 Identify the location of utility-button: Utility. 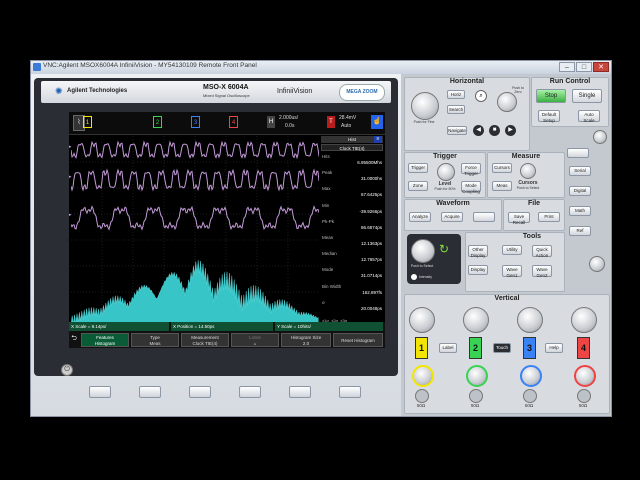
(512, 250).